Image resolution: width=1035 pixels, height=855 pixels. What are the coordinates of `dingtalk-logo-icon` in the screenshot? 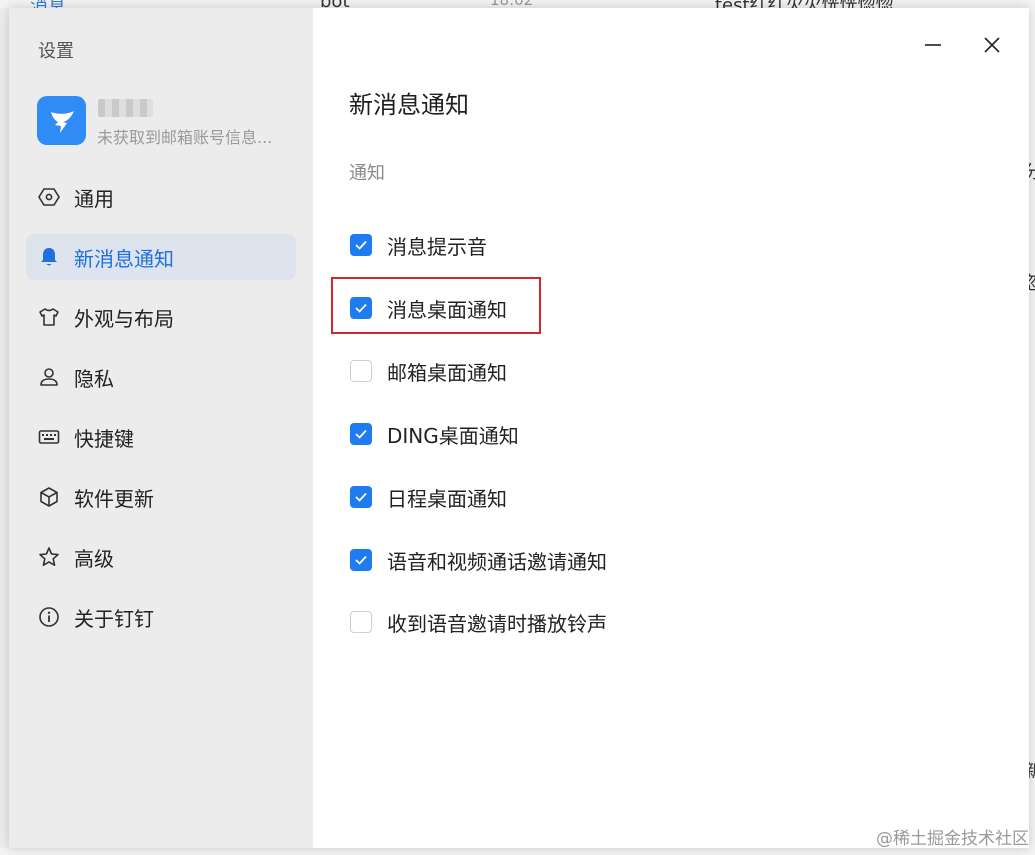 It's located at (61, 120).